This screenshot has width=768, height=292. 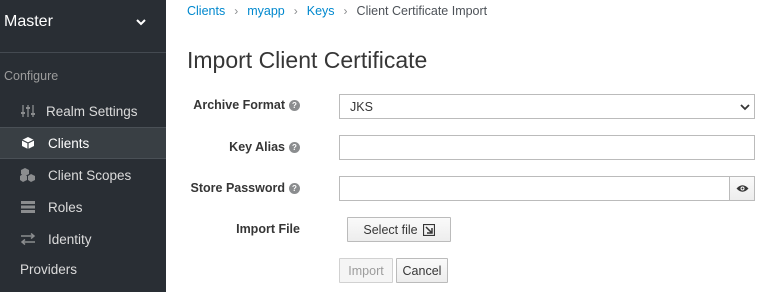 What do you see at coordinates (70, 239) in the screenshot?
I see `sidebar-item-label: Identity` at bounding box center [70, 239].